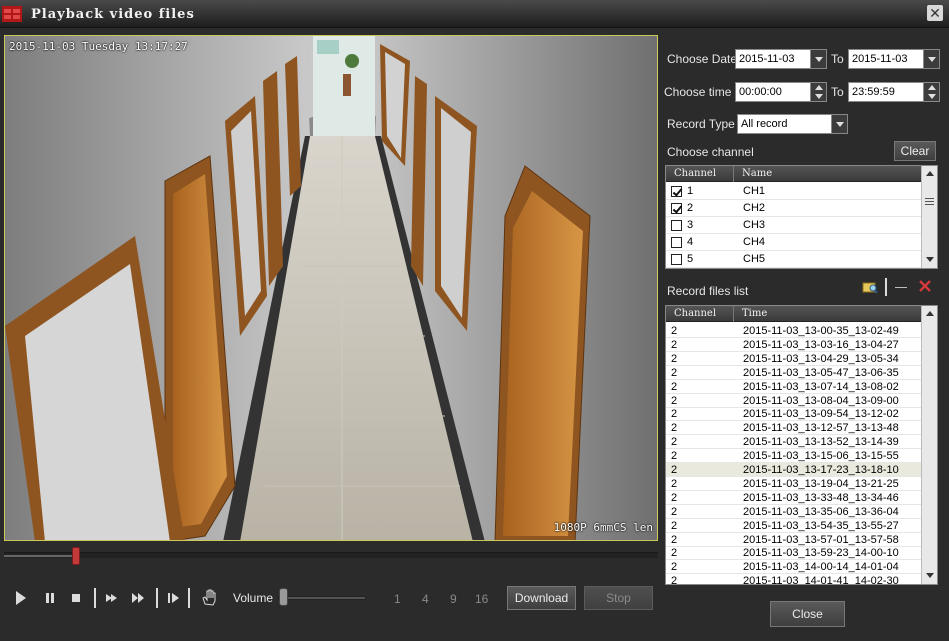  Describe the element at coordinates (794, 456) in the screenshot. I see `record-row: 2 2015-11-03_13-15-06_13-15-55` at that location.